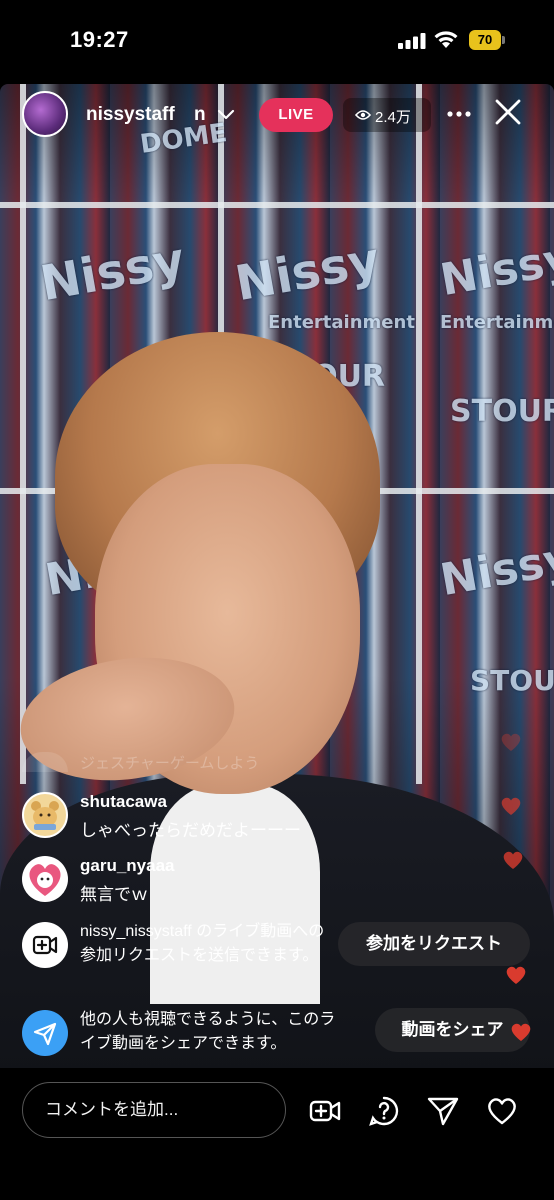 The width and height of the screenshot is (554, 1200). I want to click on share-video-button: 動画をシェア, so click(452, 1030).